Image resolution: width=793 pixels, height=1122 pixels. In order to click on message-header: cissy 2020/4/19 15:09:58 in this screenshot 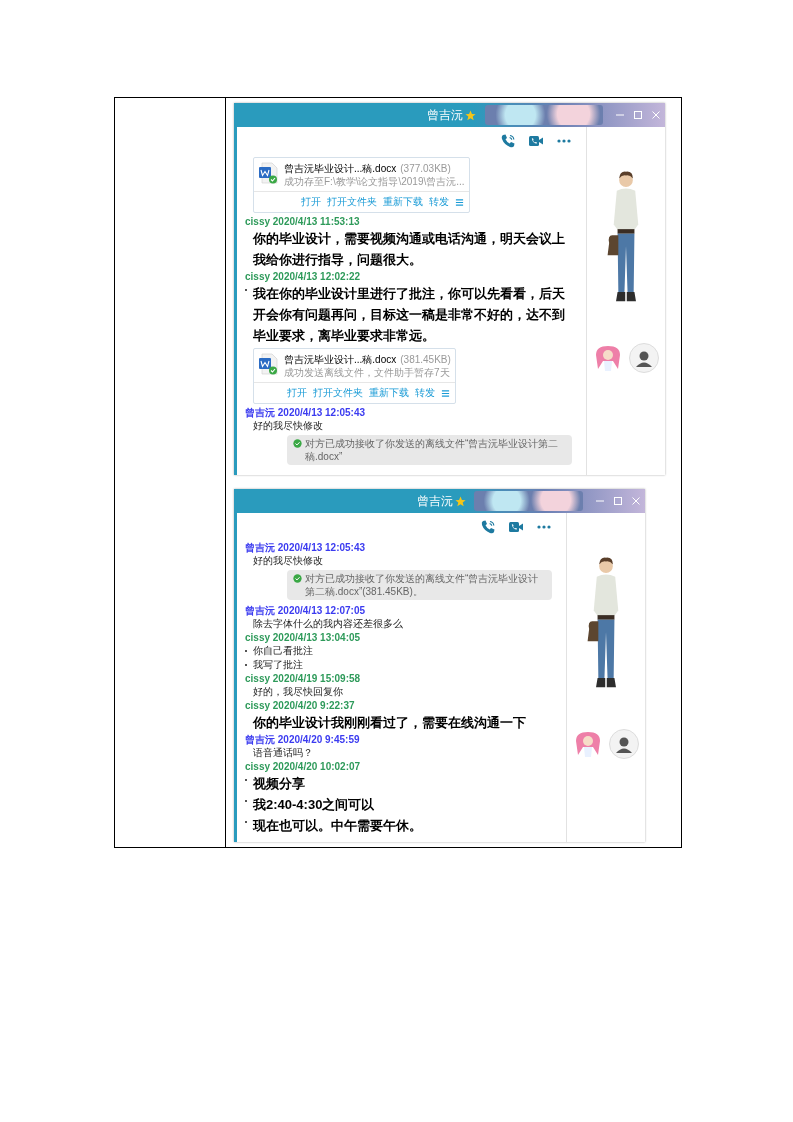, I will do `click(303, 678)`.